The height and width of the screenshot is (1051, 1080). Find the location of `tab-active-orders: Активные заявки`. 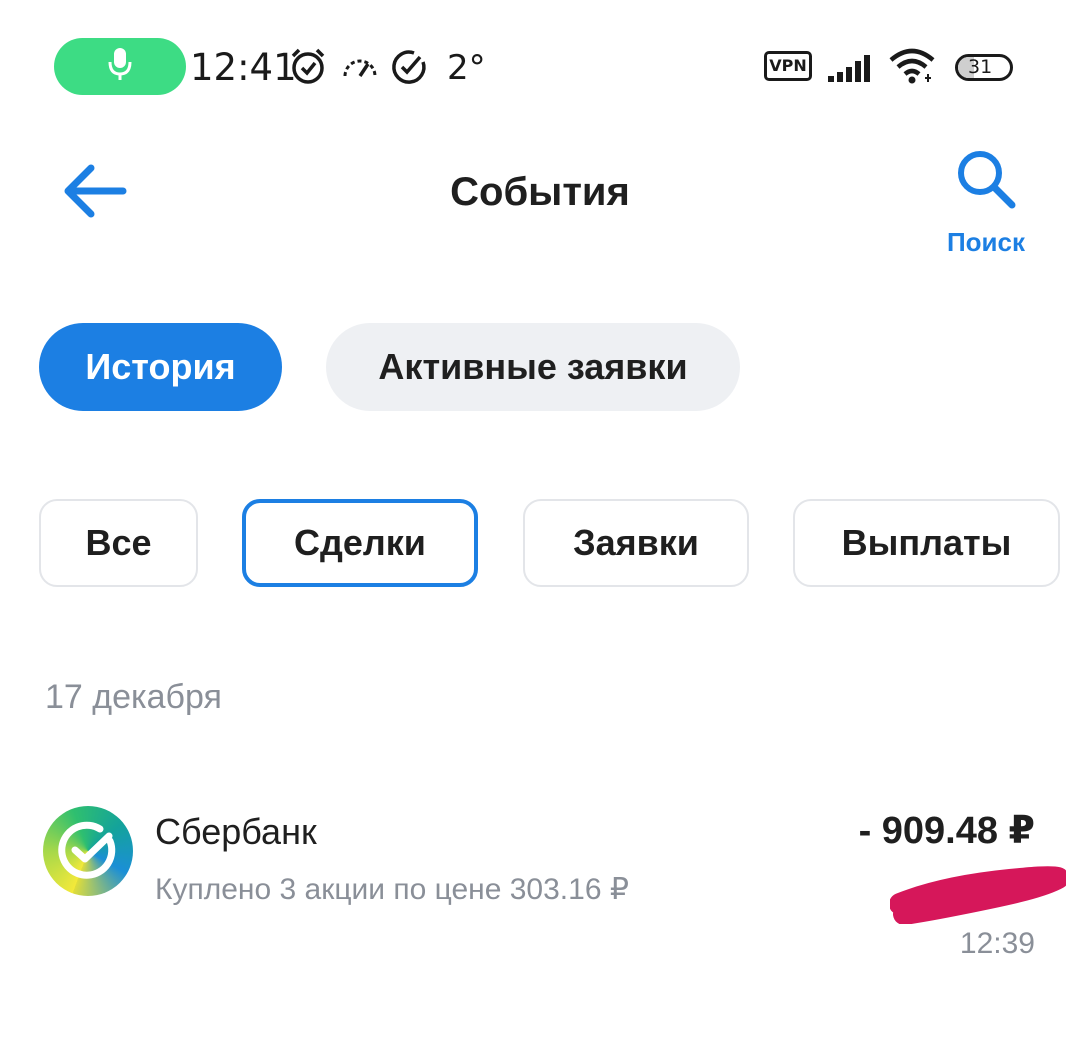

tab-active-orders: Активные заявки is located at coordinates (533, 367).